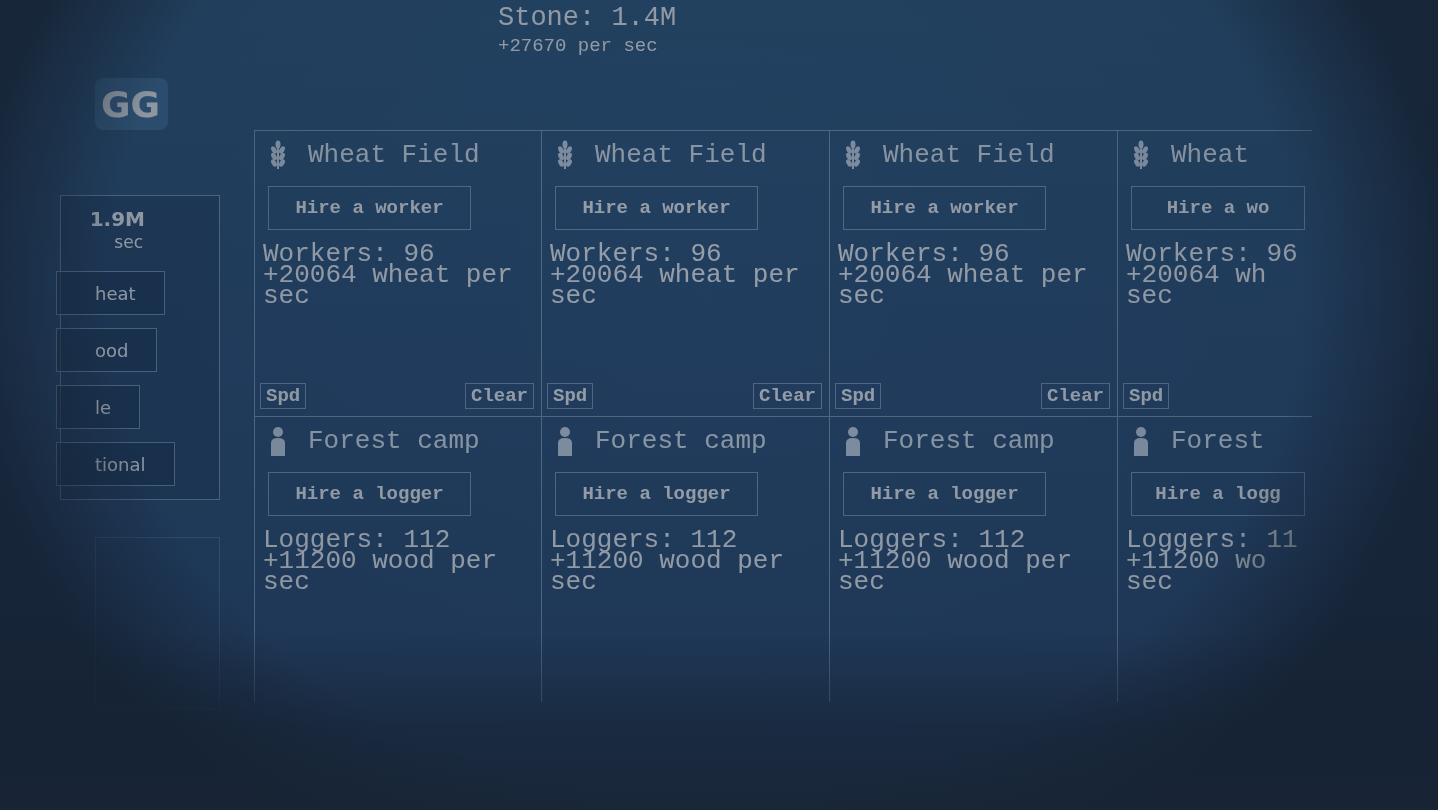 The image size is (1438, 810). What do you see at coordinates (115, 464) in the screenshot?
I see `sidebar-button: tional` at bounding box center [115, 464].